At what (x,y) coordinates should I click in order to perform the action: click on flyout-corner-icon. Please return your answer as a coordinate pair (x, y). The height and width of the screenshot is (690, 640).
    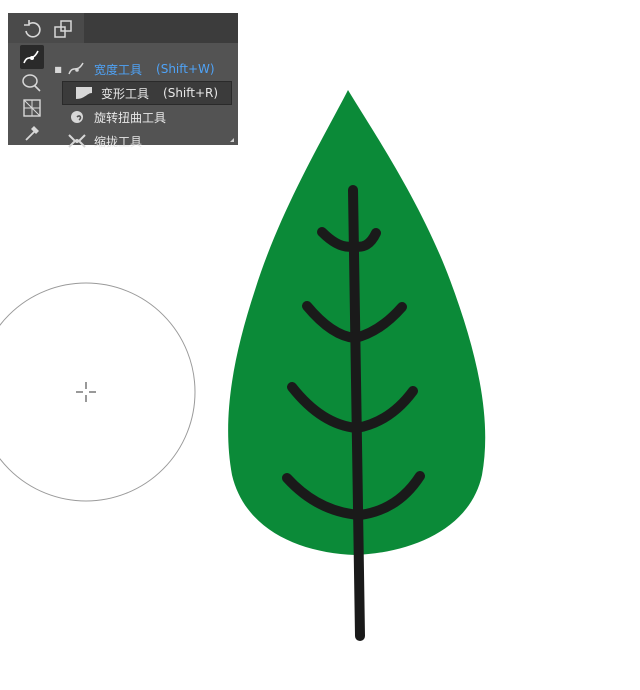
    Looking at the image, I should click on (232, 140).